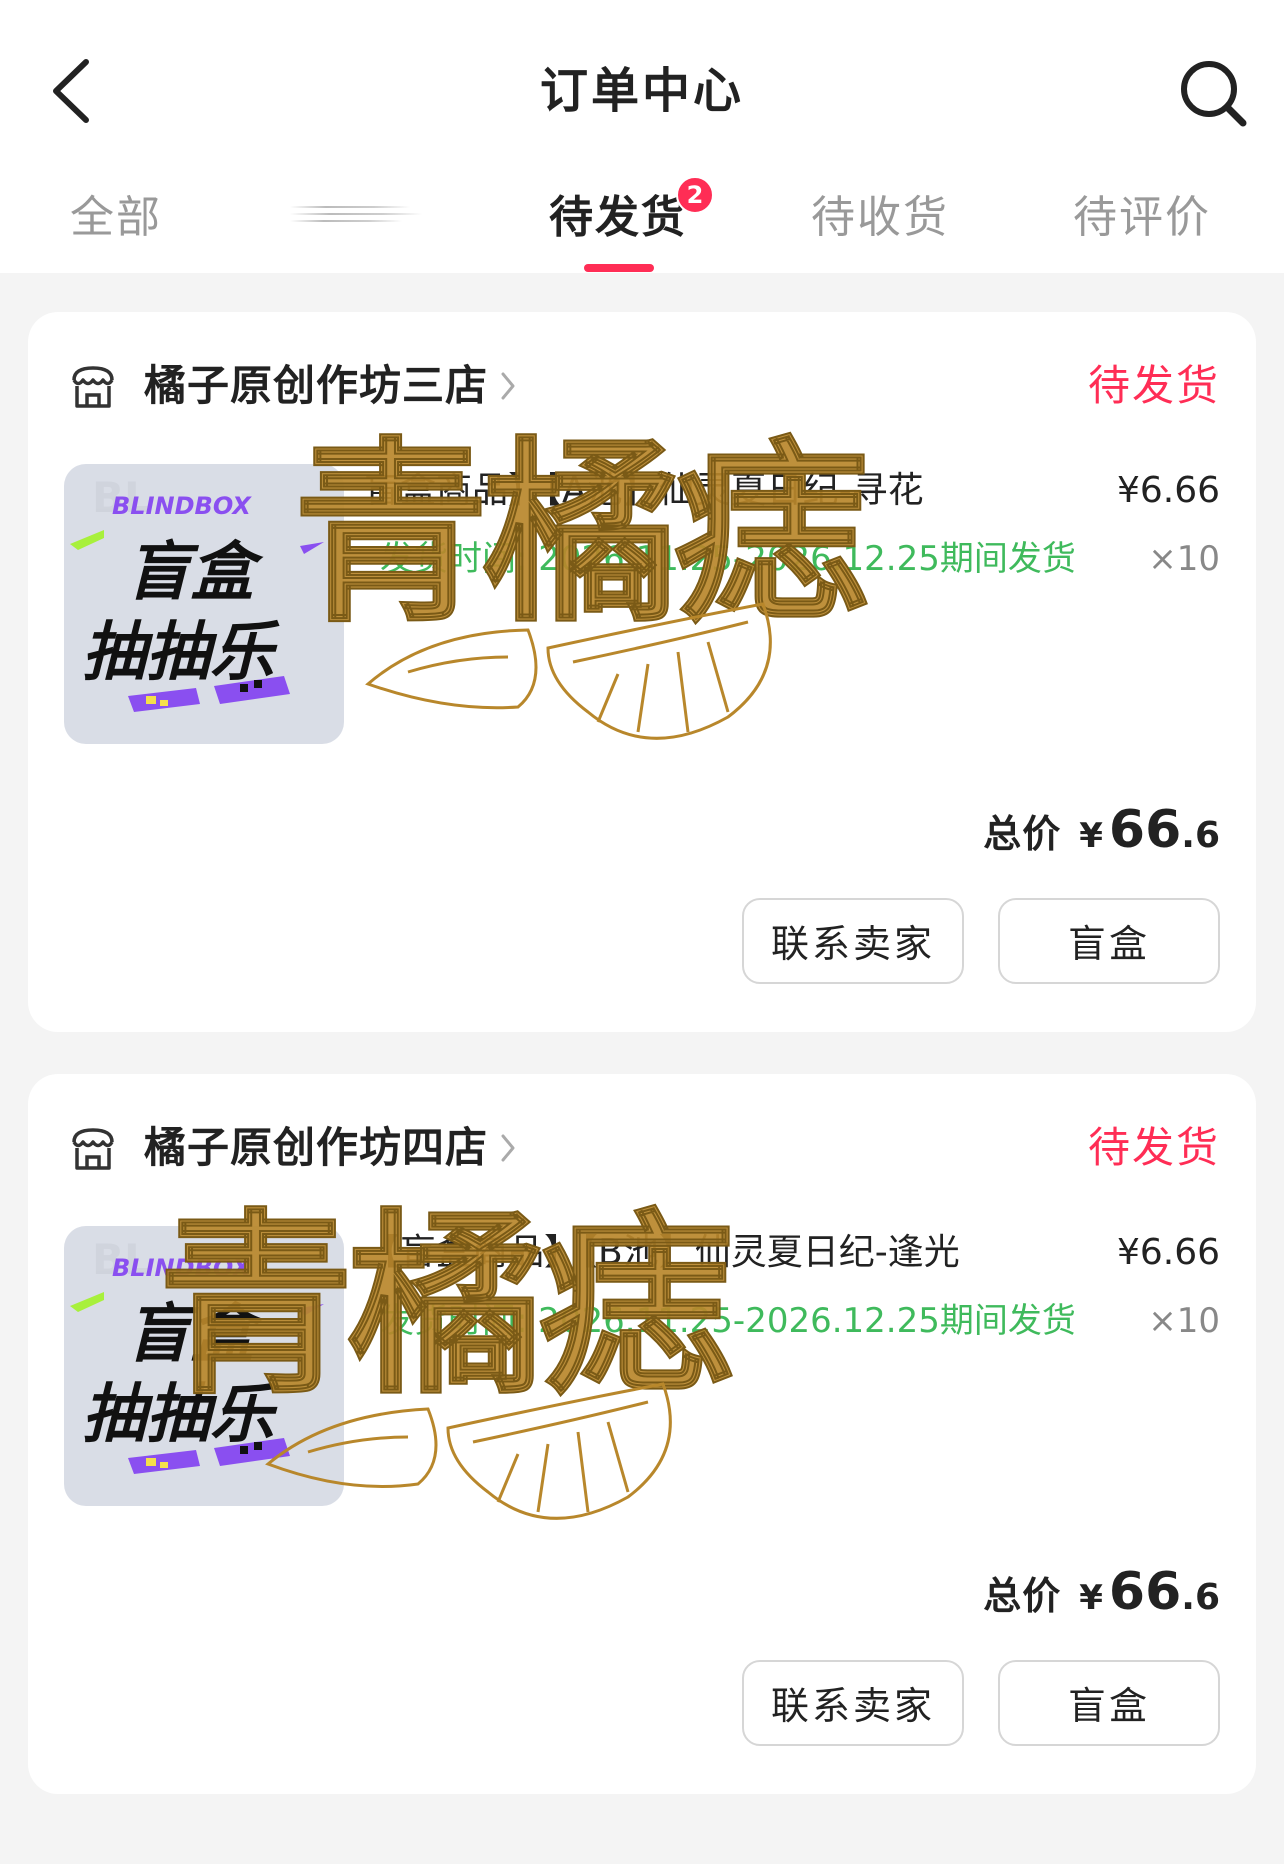  I want to click on tab-active-indicator, so click(619, 268).